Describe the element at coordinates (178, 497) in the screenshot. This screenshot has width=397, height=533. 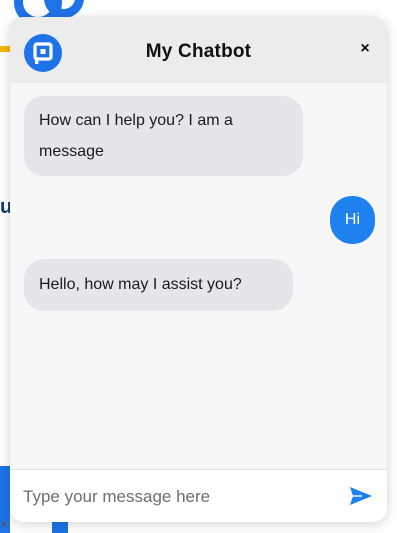
I see `message-input` at that location.